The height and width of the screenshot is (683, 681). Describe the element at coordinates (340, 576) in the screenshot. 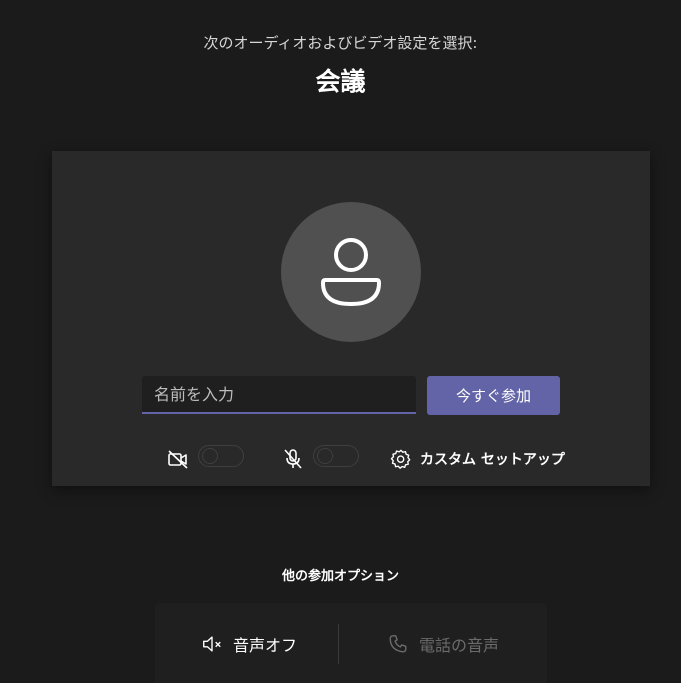

I see `other-join-options-title: 他の参加オプション` at that location.